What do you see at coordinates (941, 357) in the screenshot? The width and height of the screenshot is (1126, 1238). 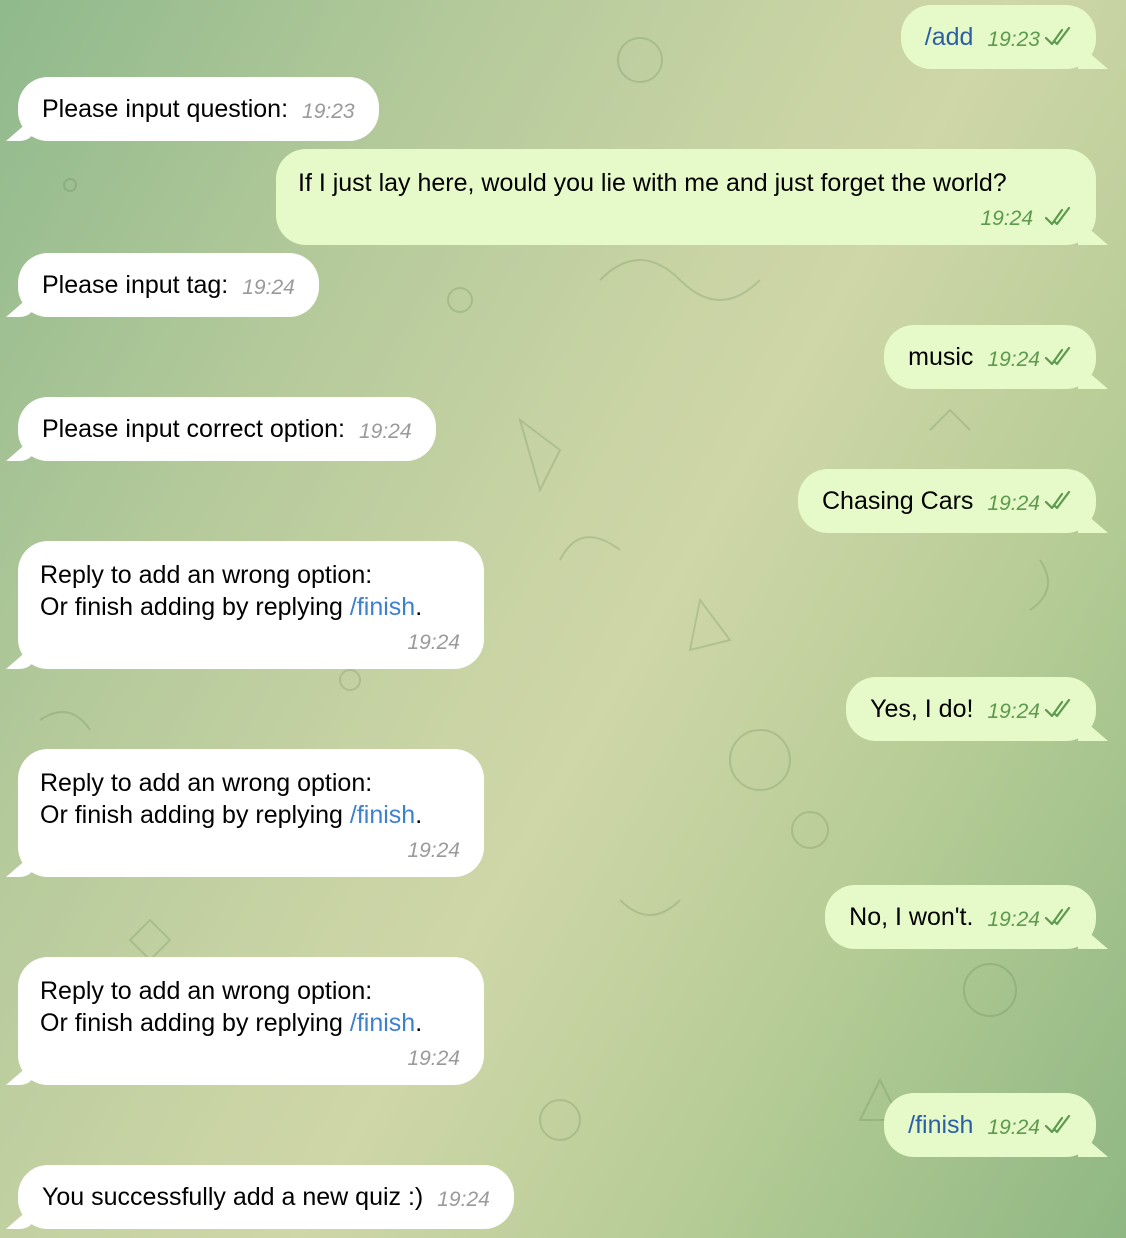 I see `message-text: music` at bounding box center [941, 357].